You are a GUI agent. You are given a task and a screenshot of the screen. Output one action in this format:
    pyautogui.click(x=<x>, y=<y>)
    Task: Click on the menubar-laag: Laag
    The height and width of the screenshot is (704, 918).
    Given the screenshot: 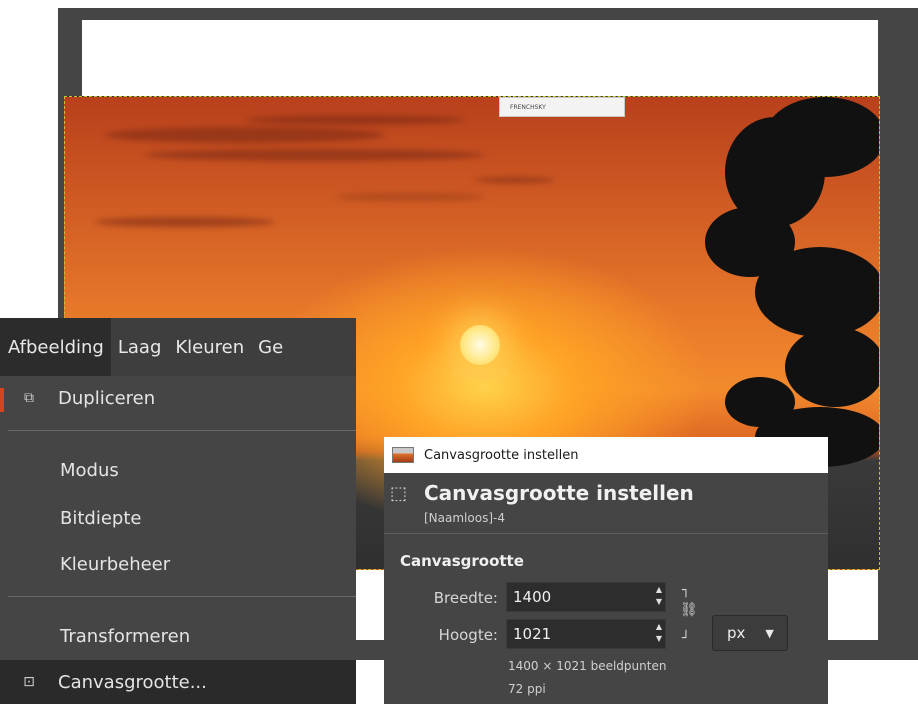 What is the action you would take?
    pyautogui.click(x=140, y=347)
    